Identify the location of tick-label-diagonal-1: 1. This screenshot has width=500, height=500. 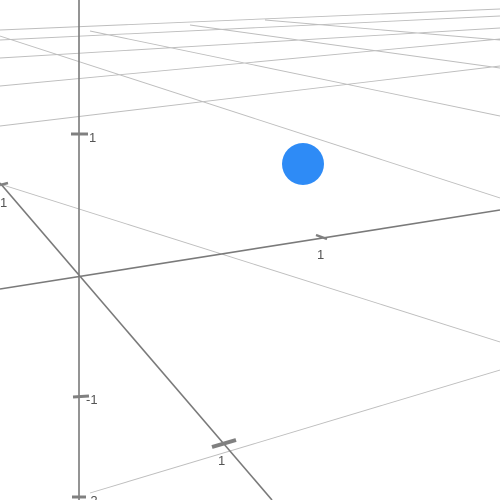
(221, 460).